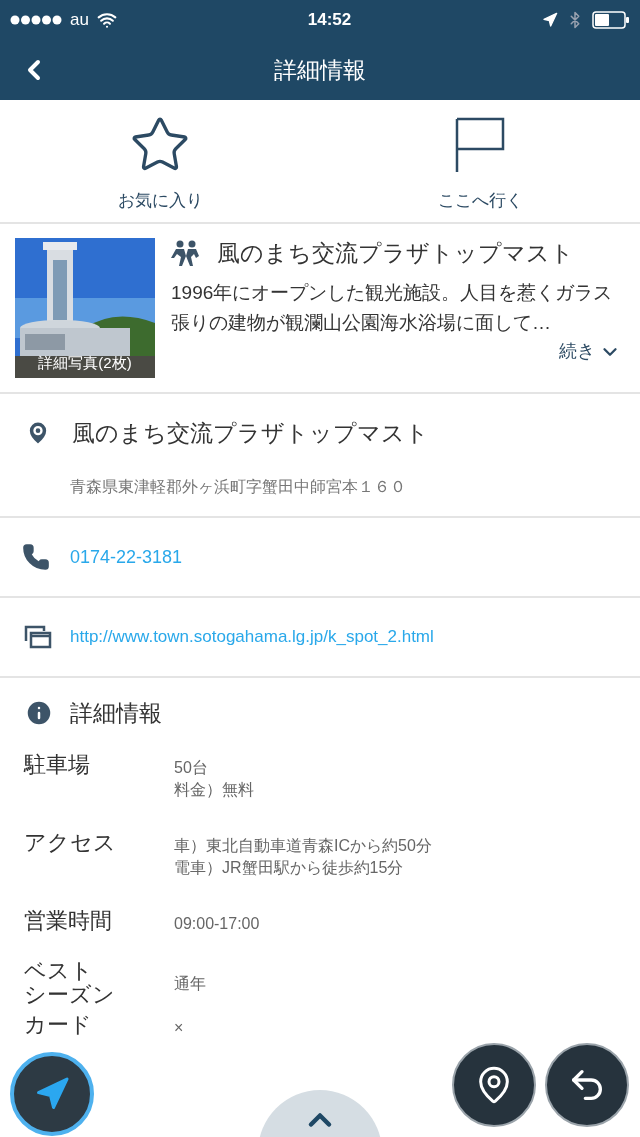 Image resolution: width=640 pixels, height=1137 pixels. Describe the element at coordinates (36, 20) in the screenshot. I see `signal-icon` at that location.